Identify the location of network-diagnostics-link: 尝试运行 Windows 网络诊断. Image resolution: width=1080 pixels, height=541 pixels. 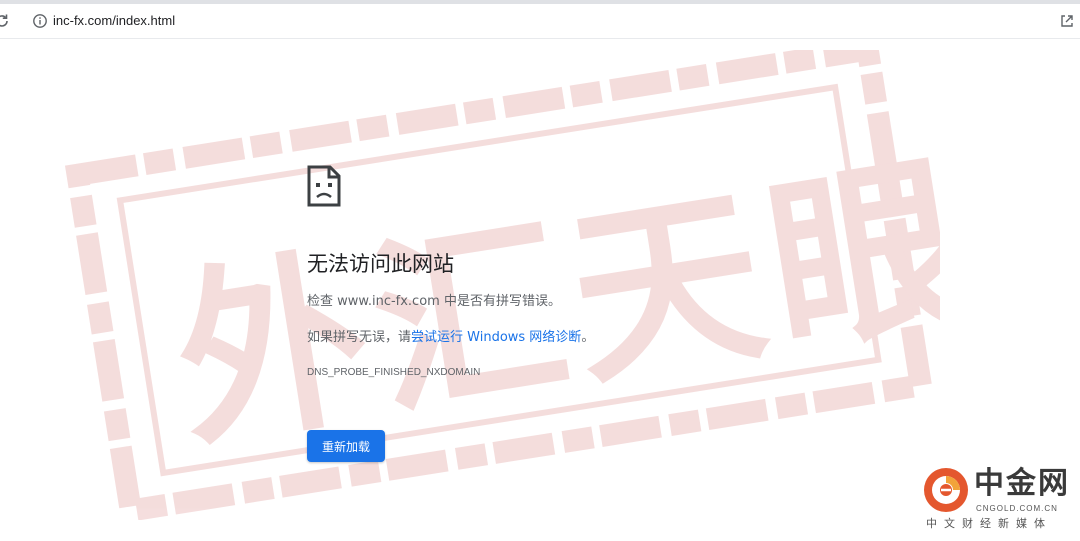
(496, 337).